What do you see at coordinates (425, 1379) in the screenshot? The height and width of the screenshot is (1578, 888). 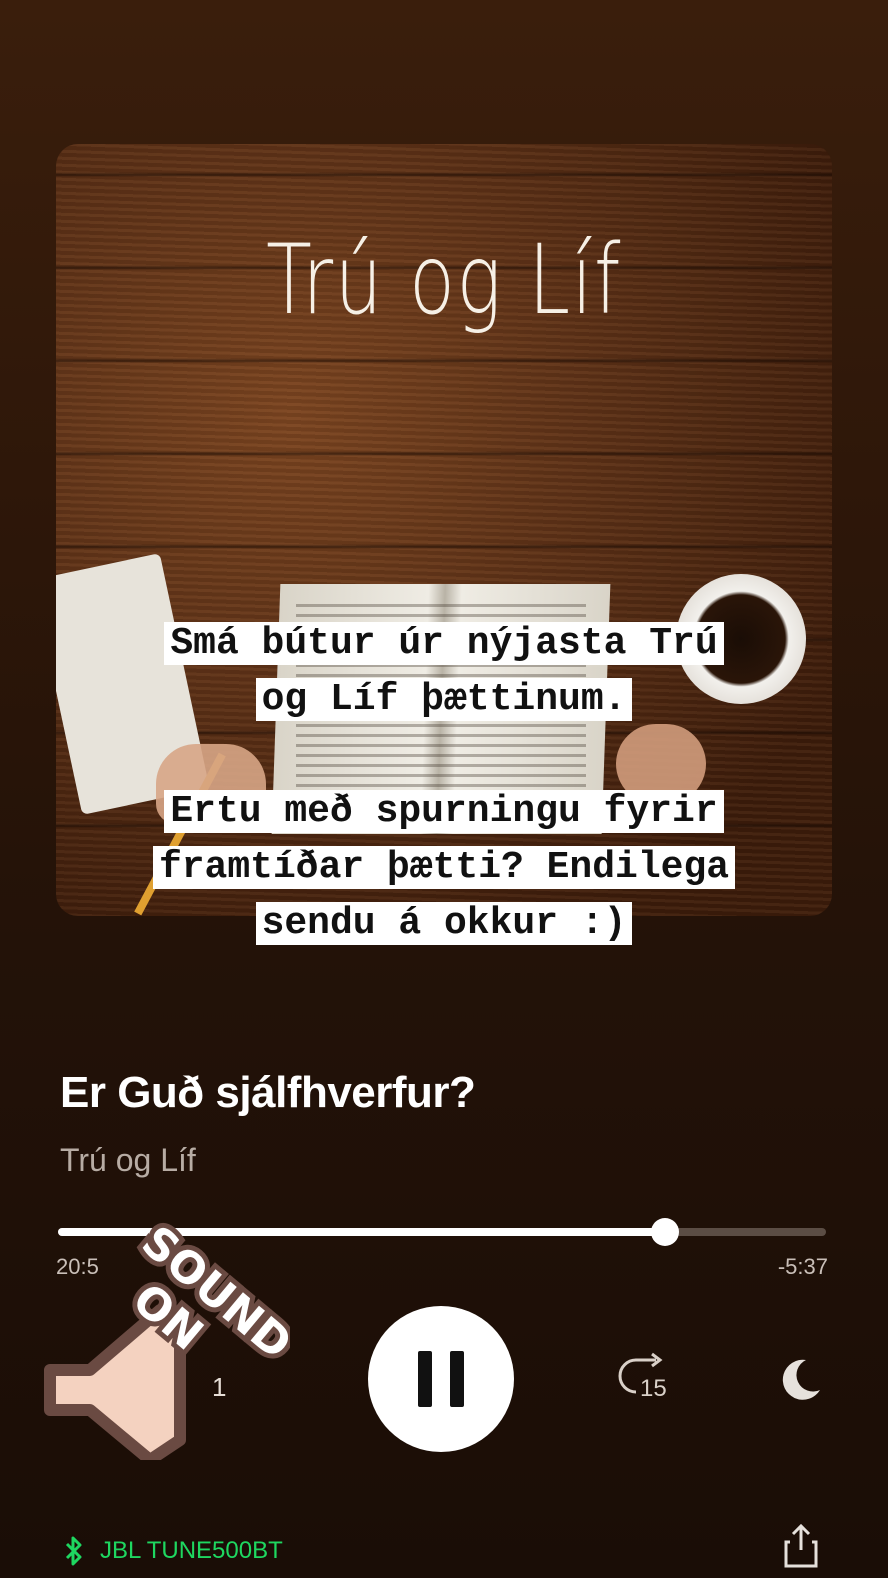 I see `pause-icon` at bounding box center [425, 1379].